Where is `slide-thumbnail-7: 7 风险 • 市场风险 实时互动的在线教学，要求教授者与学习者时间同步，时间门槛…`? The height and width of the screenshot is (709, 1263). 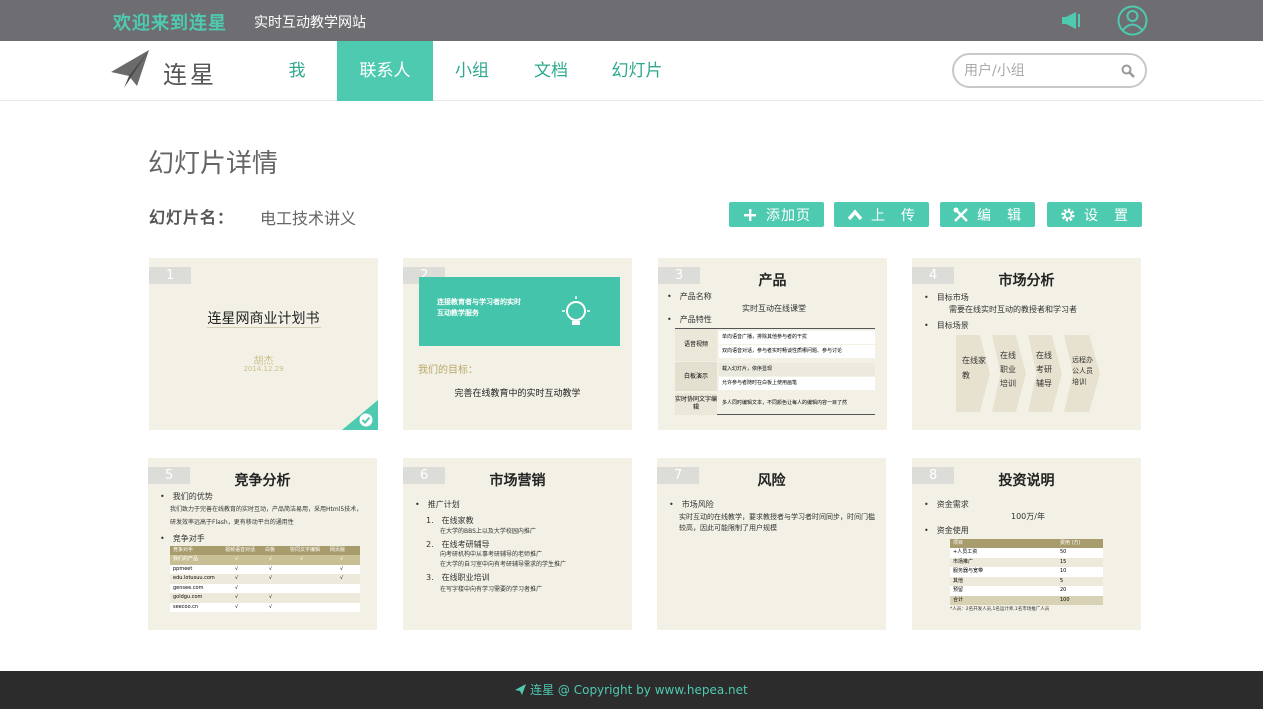 slide-thumbnail-7: 7 风险 • 市场风险 实时互动的在线教学，要求教授者与学习者时间同步，时间门槛… is located at coordinates (771, 544).